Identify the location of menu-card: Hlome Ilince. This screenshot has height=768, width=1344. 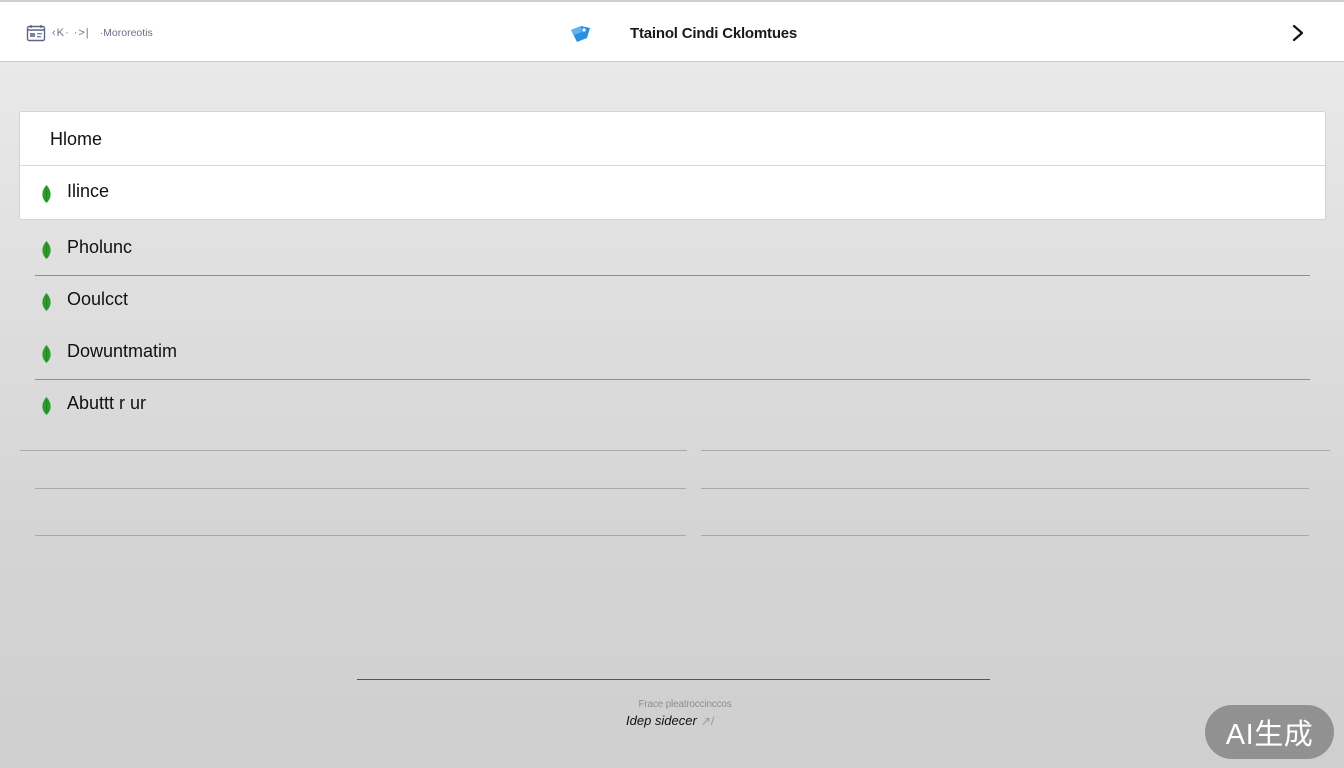
(672, 165).